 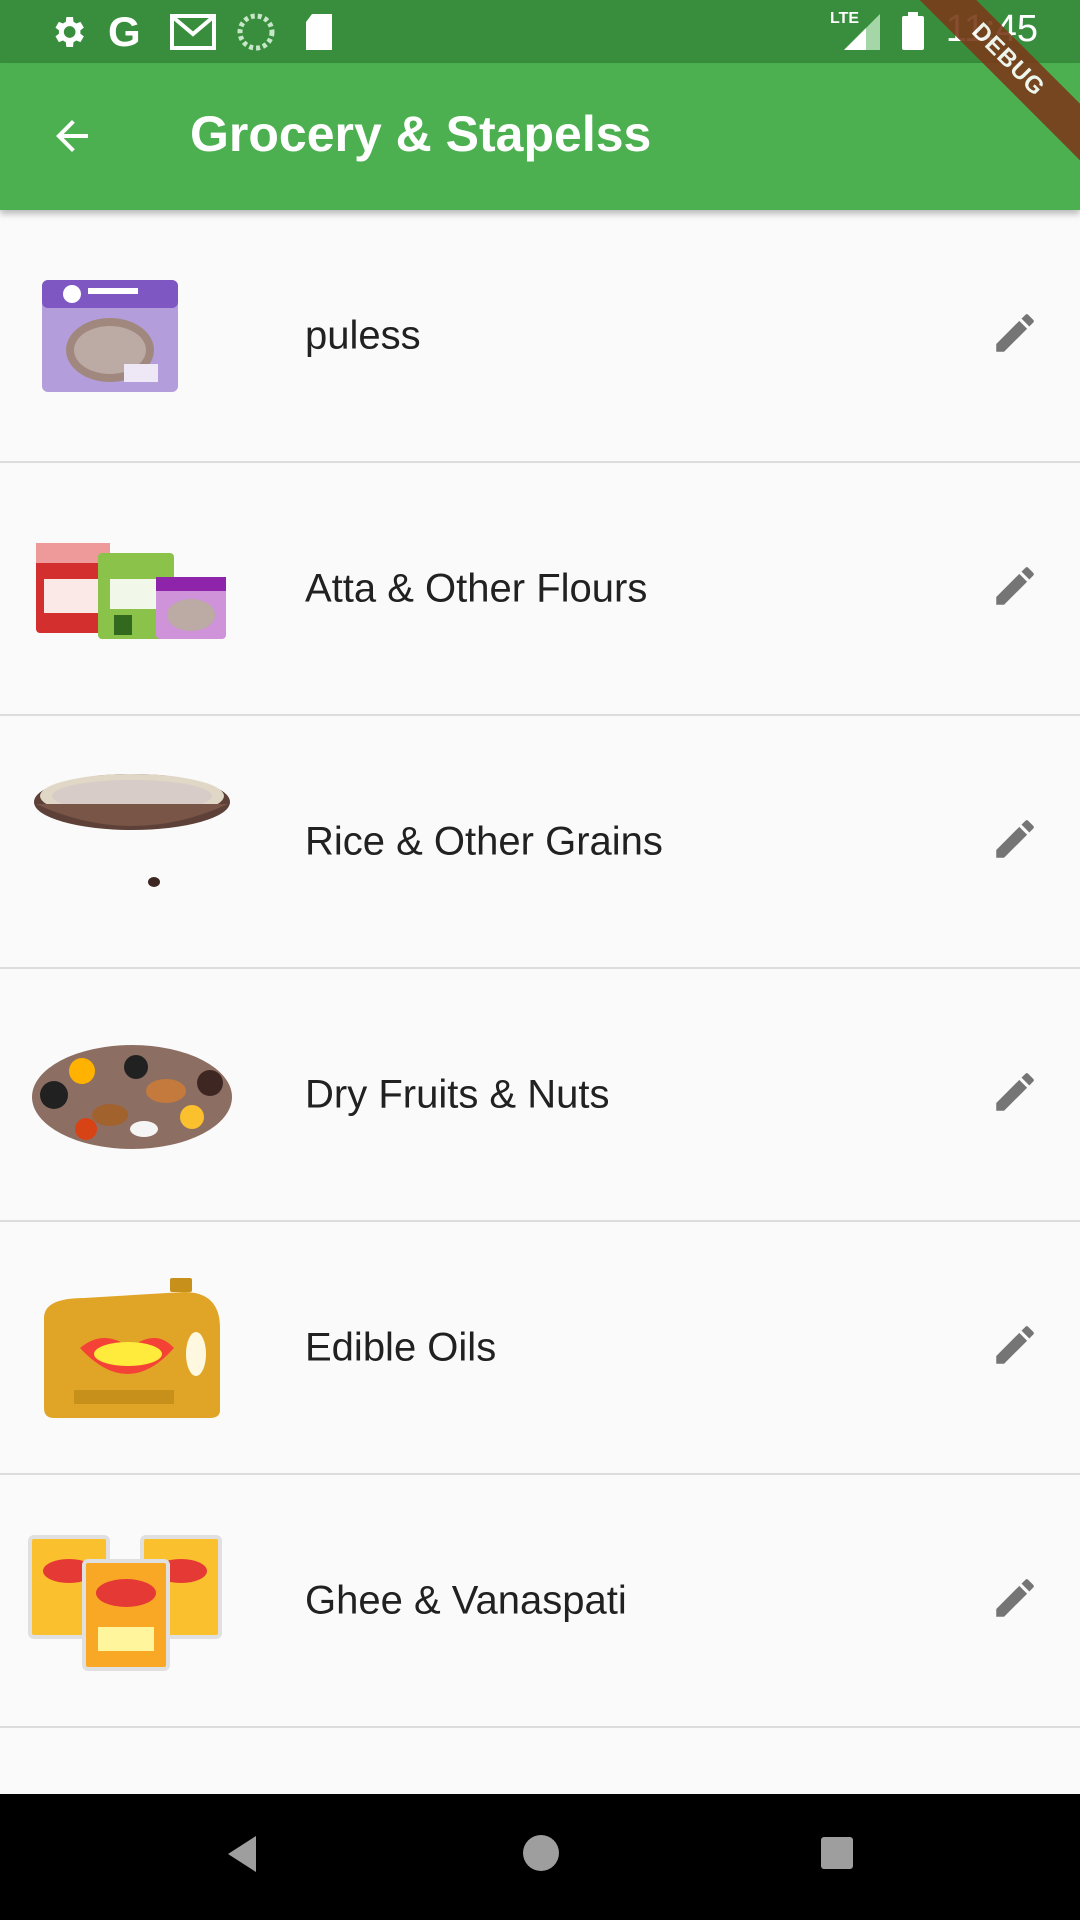 What do you see at coordinates (484, 841) in the screenshot?
I see `category-label: Rice & Other Grains` at bounding box center [484, 841].